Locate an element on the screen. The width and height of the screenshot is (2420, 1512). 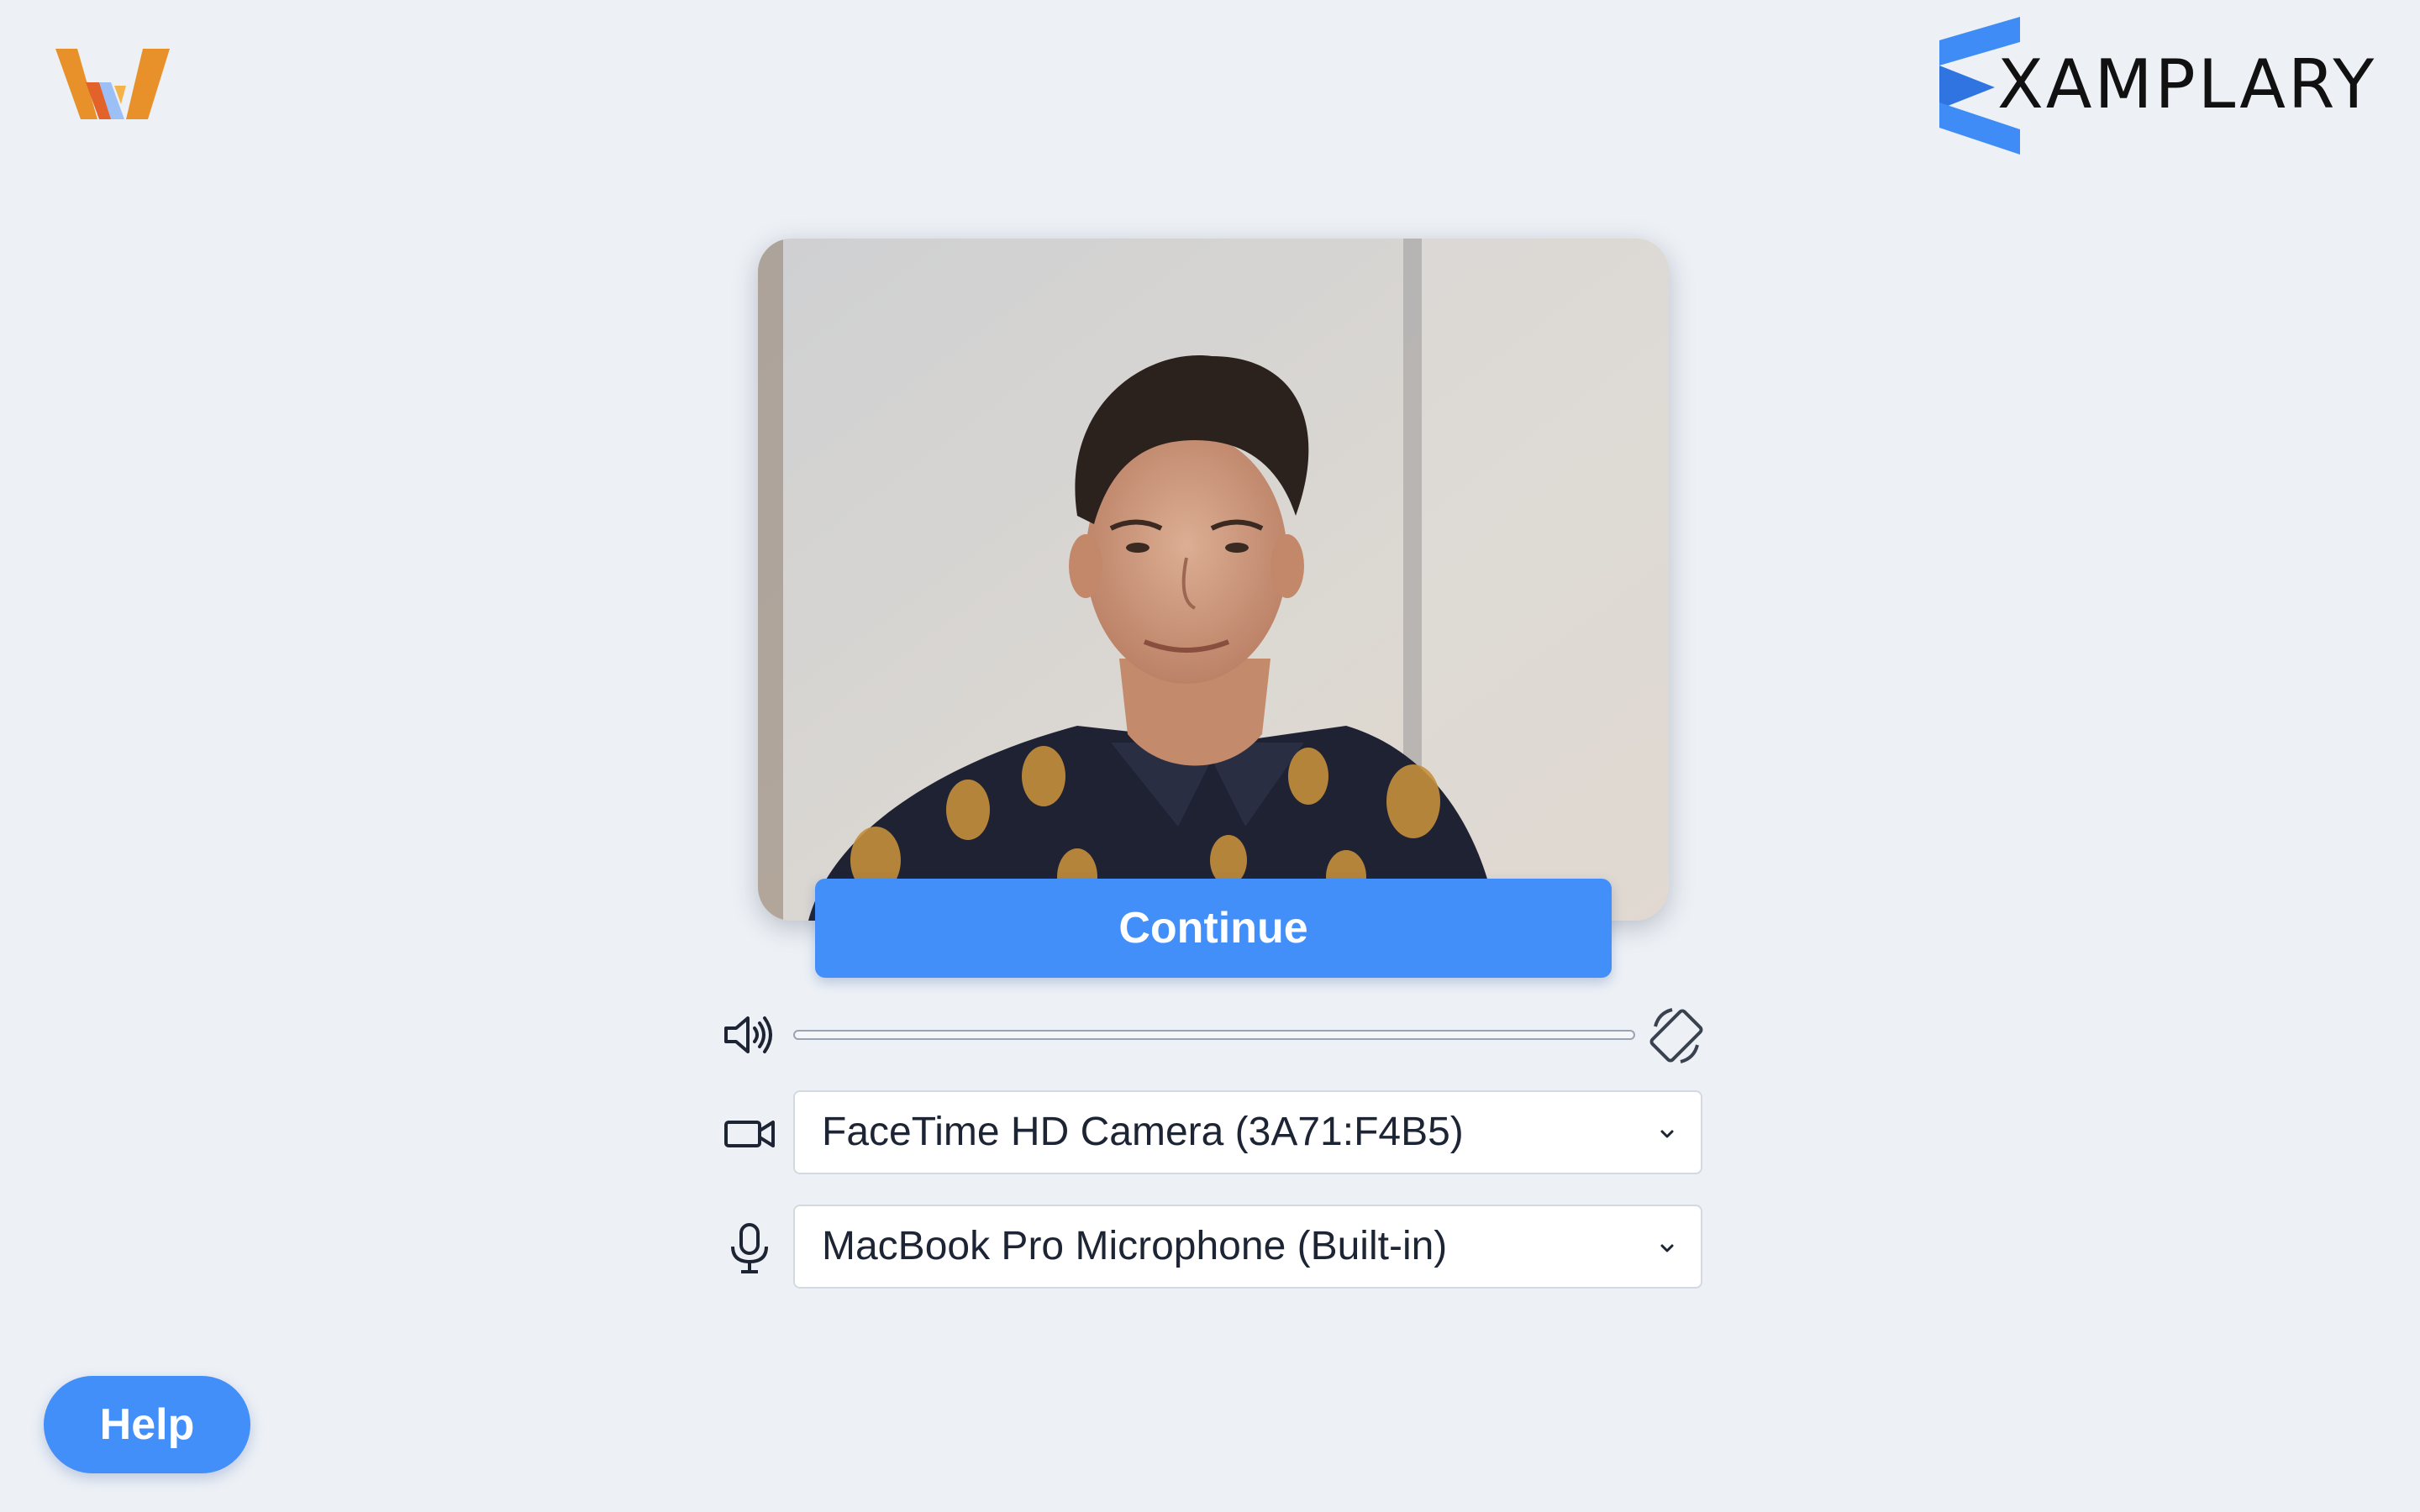
w-logo-icon is located at coordinates (113, 84).